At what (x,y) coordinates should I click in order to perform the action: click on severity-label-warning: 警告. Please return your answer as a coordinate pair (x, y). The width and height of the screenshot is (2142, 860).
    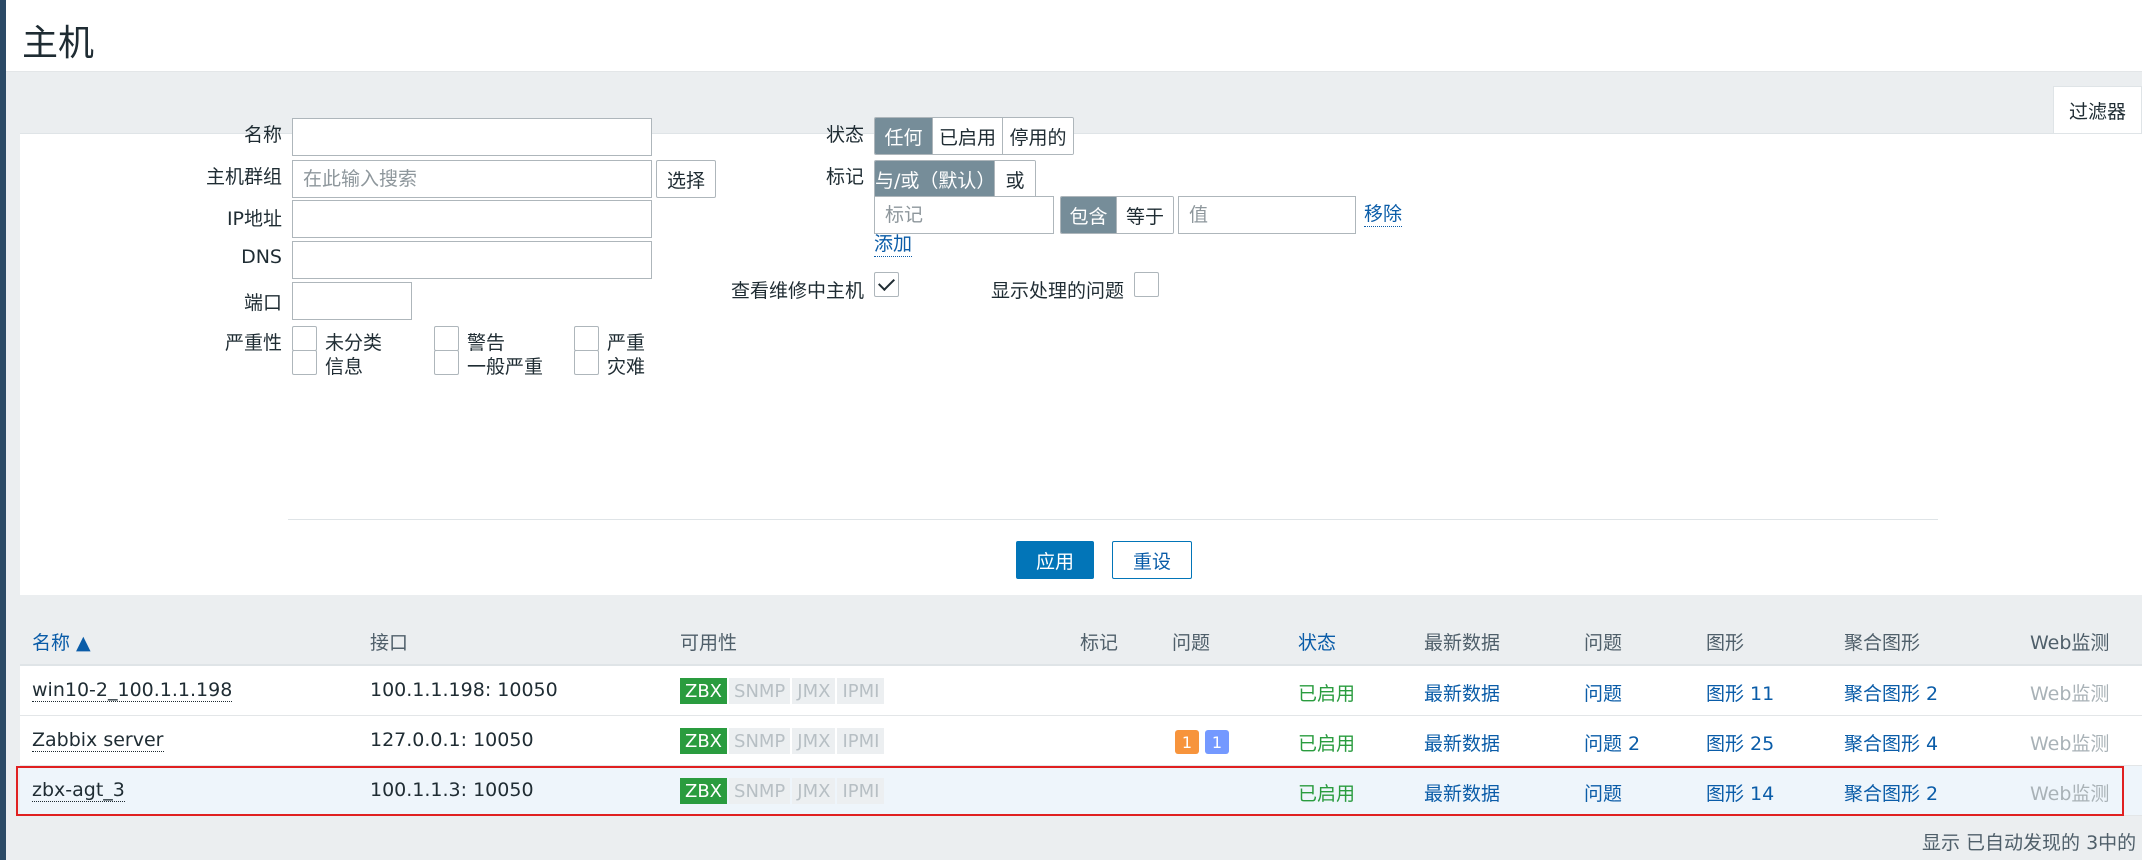
    Looking at the image, I should click on (486, 343).